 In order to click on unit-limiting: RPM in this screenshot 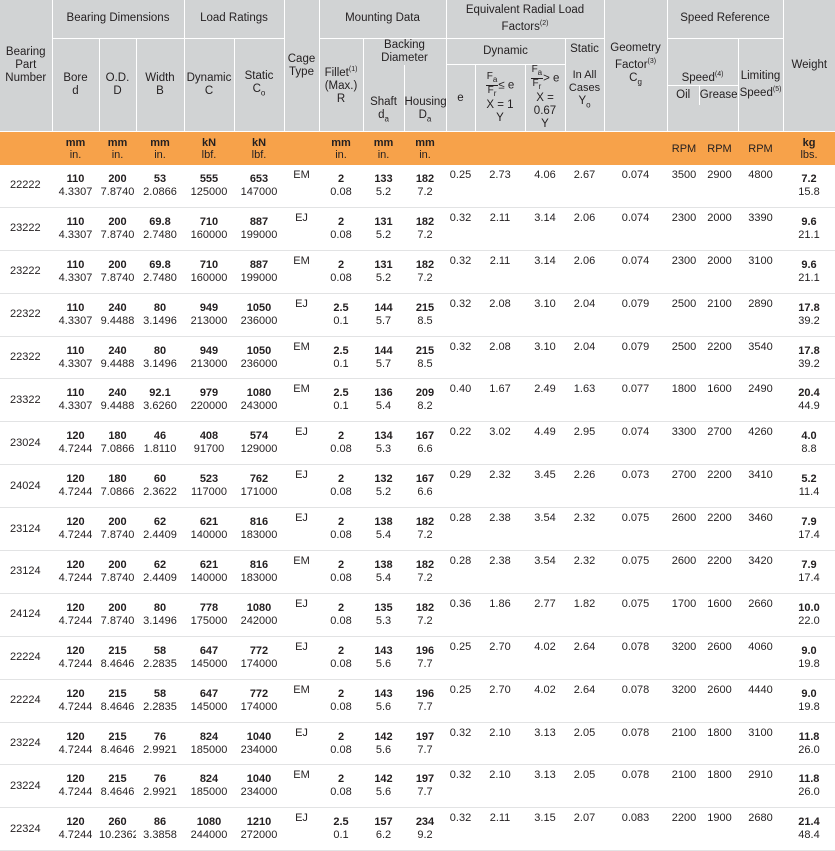, I will do `click(761, 148)`.